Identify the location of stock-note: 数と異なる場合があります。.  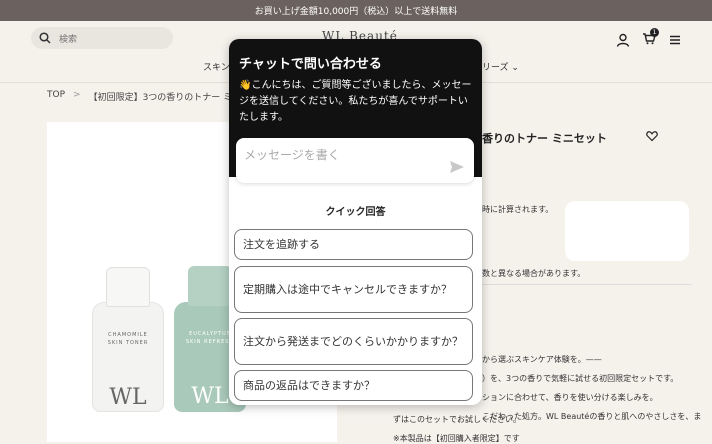
(534, 273).